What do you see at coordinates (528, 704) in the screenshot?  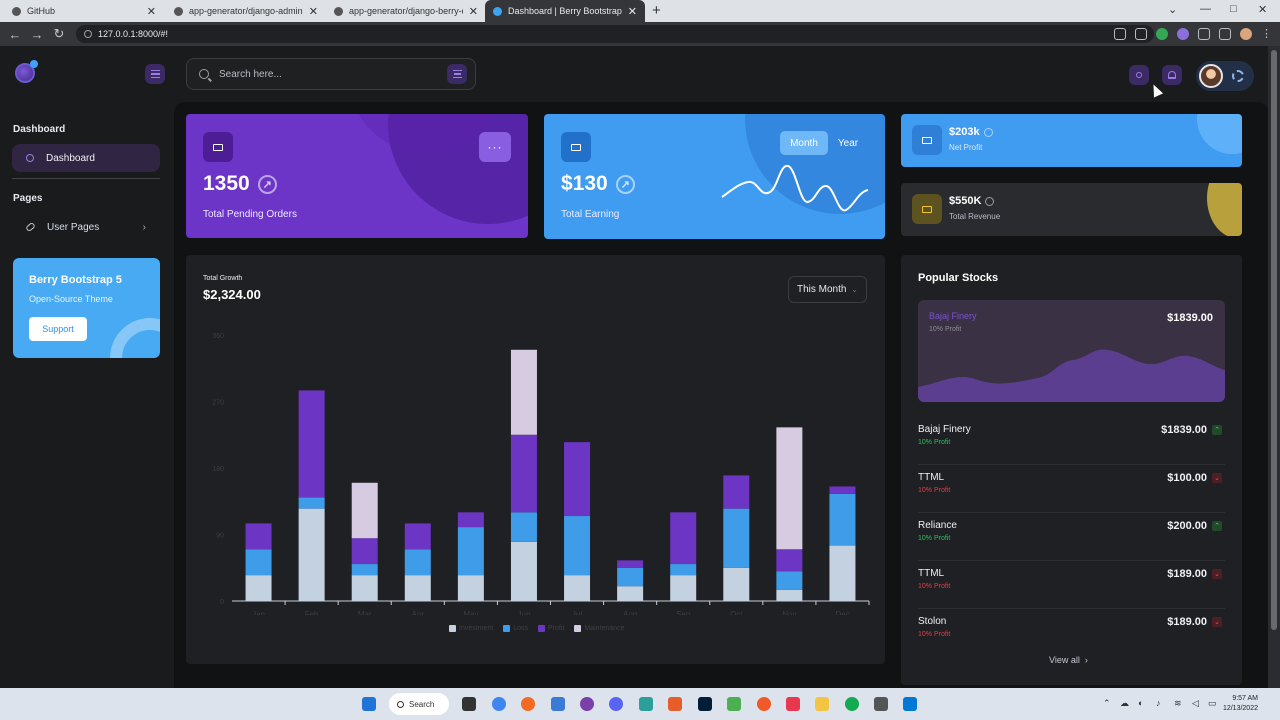 I see `firefox-icon` at bounding box center [528, 704].